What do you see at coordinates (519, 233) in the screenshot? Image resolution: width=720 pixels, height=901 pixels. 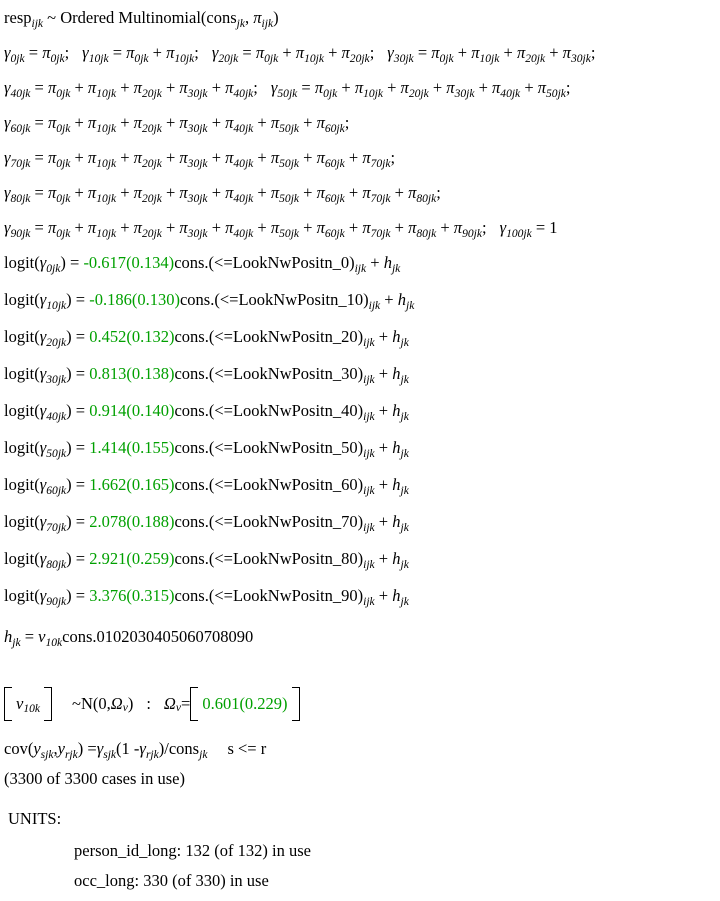 I see `gamma-subscript: 100jk` at bounding box center [519, 233].